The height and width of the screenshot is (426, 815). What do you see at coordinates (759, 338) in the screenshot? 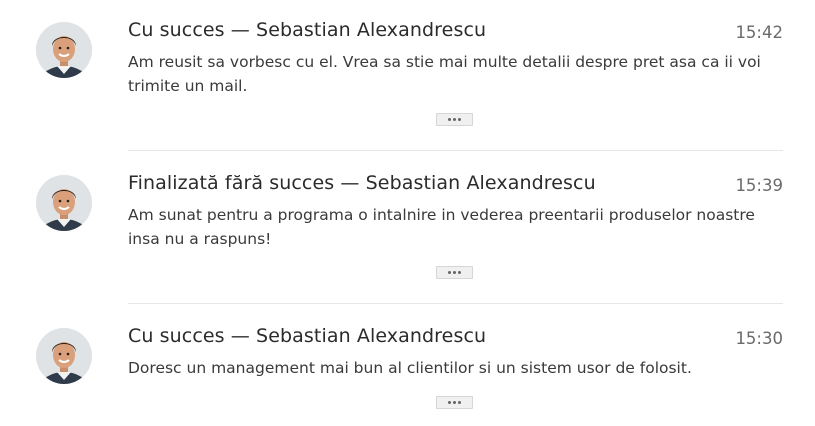
I see `entry-time: 15:30` at bounding box center [759, 338].